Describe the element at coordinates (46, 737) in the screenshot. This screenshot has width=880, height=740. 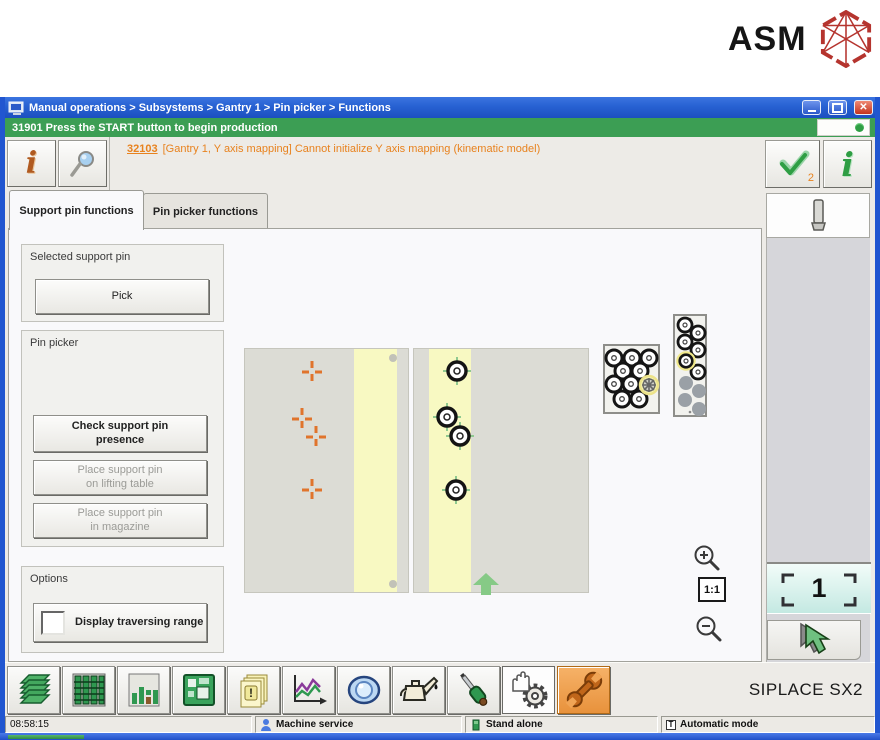
I see `taskbar-green-segment` at that location.